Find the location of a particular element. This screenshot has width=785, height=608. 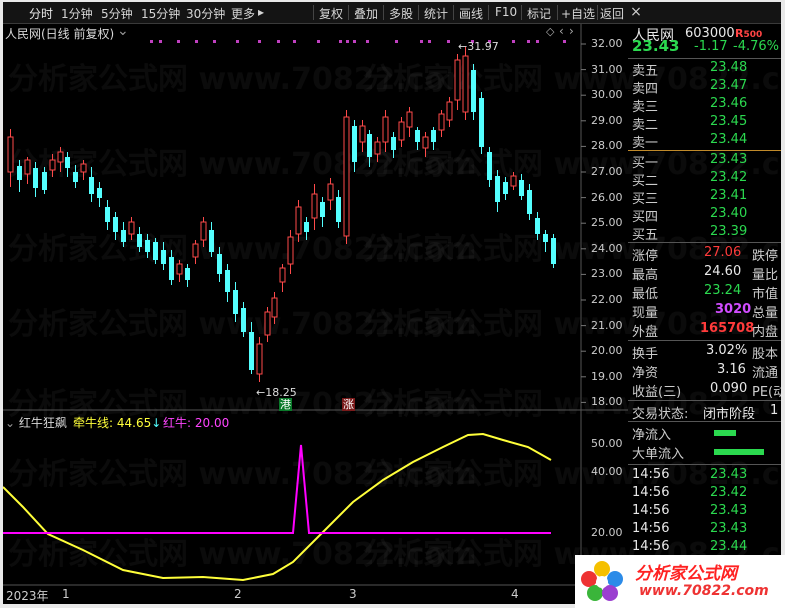

diamond-icon: ◇ is located at coordinates (550, 31).